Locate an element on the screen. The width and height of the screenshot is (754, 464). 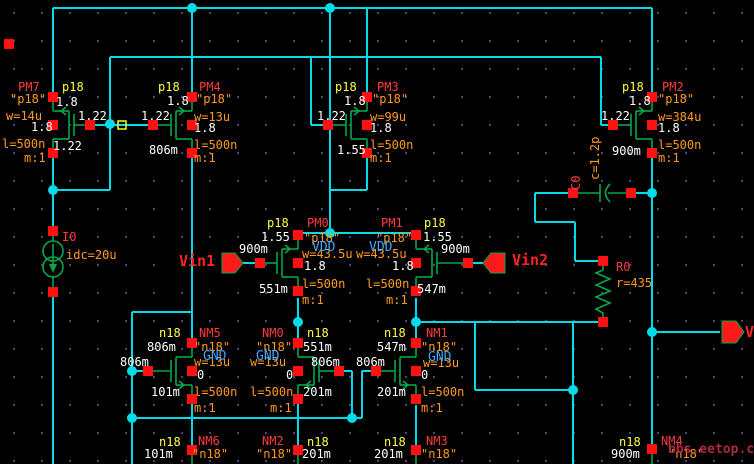
current-source-arrow-icon is located at coordinates (53, 268).